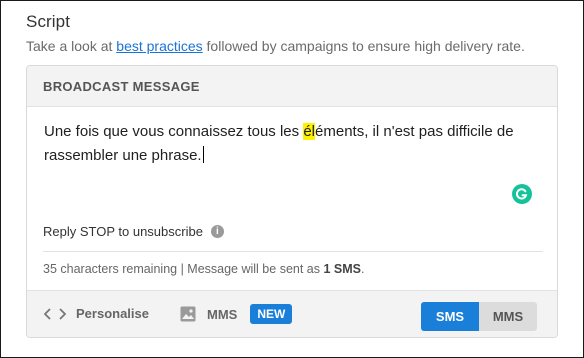 Image resolution: width=584 pixels, height=358 pixels. I want to click on personalise-button: Personalise, so click(96, 313).